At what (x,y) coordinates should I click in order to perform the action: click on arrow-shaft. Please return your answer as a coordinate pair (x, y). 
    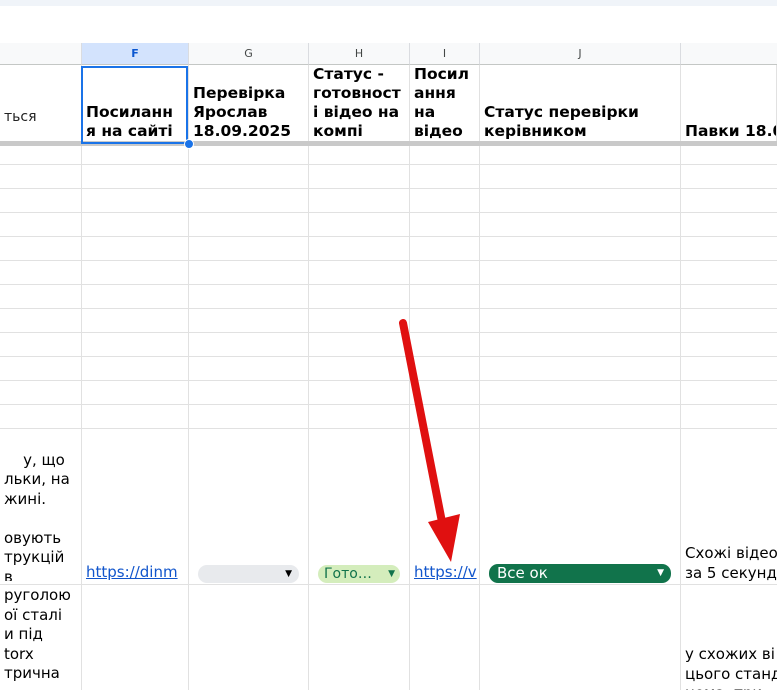
    Looking at the image, I should click on (423, 425).